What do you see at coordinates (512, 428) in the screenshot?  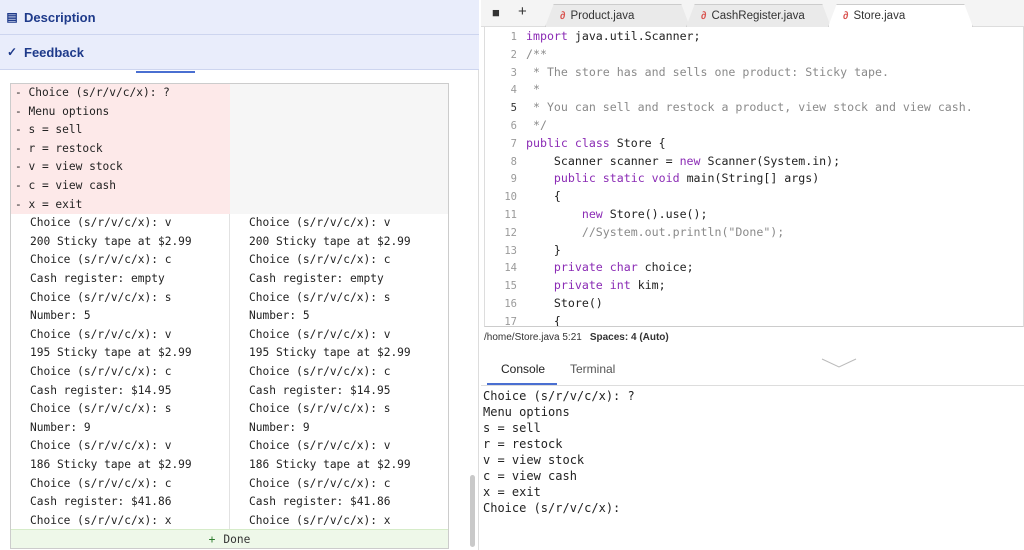 I see `console-line: s = sell` at bounding box center [512, 428].